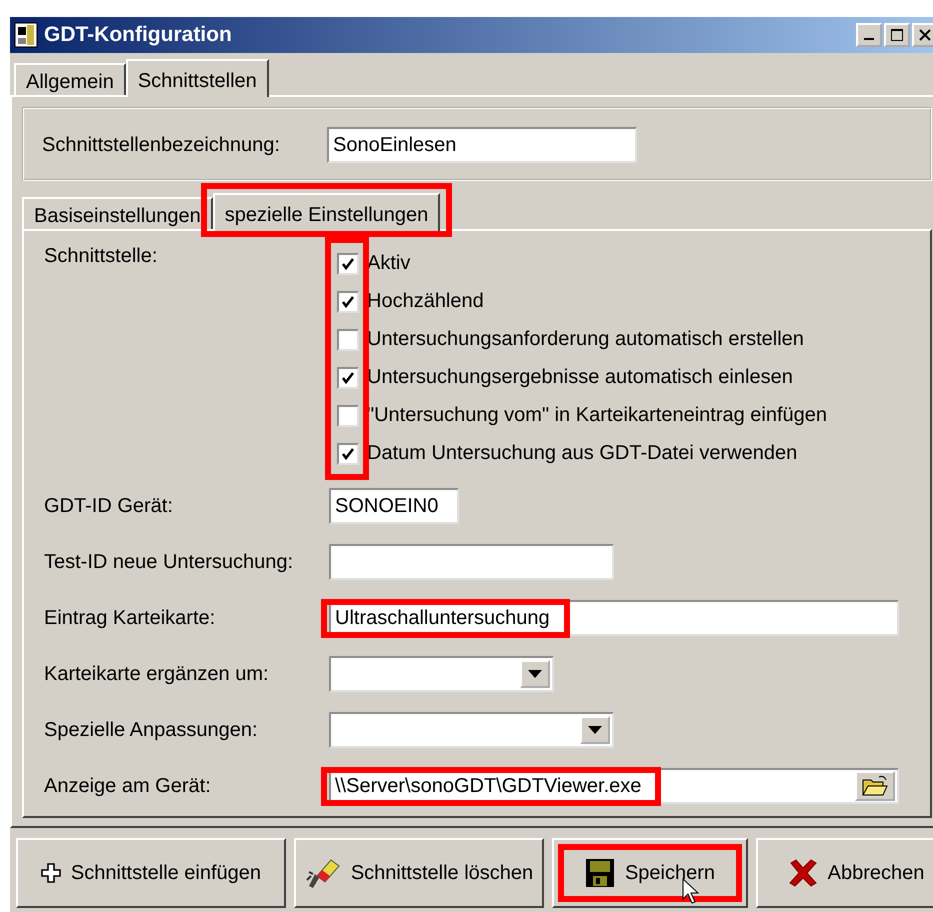 This screenshot has height=912, width=933. I want to click on field-label: Karteikarte ergänzen um:, so click(157, 674).